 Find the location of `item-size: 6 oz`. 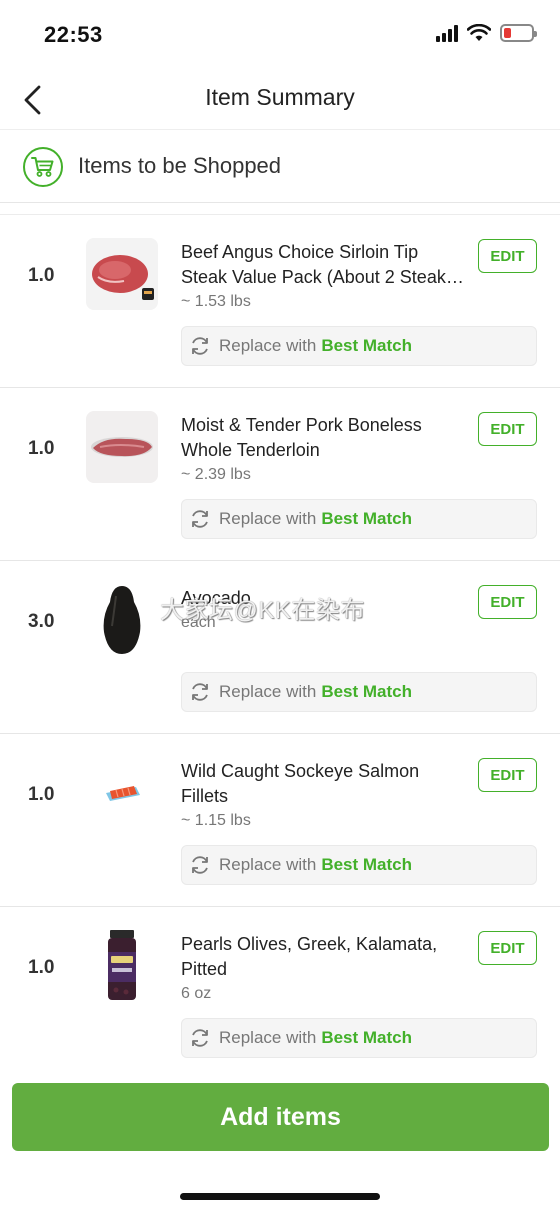

item-size: 6 oz is located at coordinates (196, 993).